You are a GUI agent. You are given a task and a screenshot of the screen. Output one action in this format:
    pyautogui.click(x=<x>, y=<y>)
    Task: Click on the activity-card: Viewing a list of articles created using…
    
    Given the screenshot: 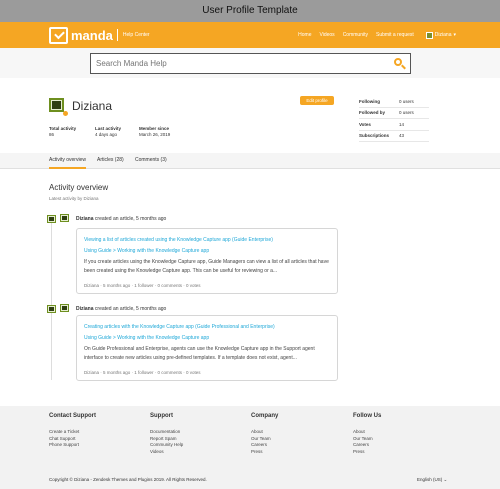 What is the action you would take?
    pyautogui.click(x=207, y=261)
    